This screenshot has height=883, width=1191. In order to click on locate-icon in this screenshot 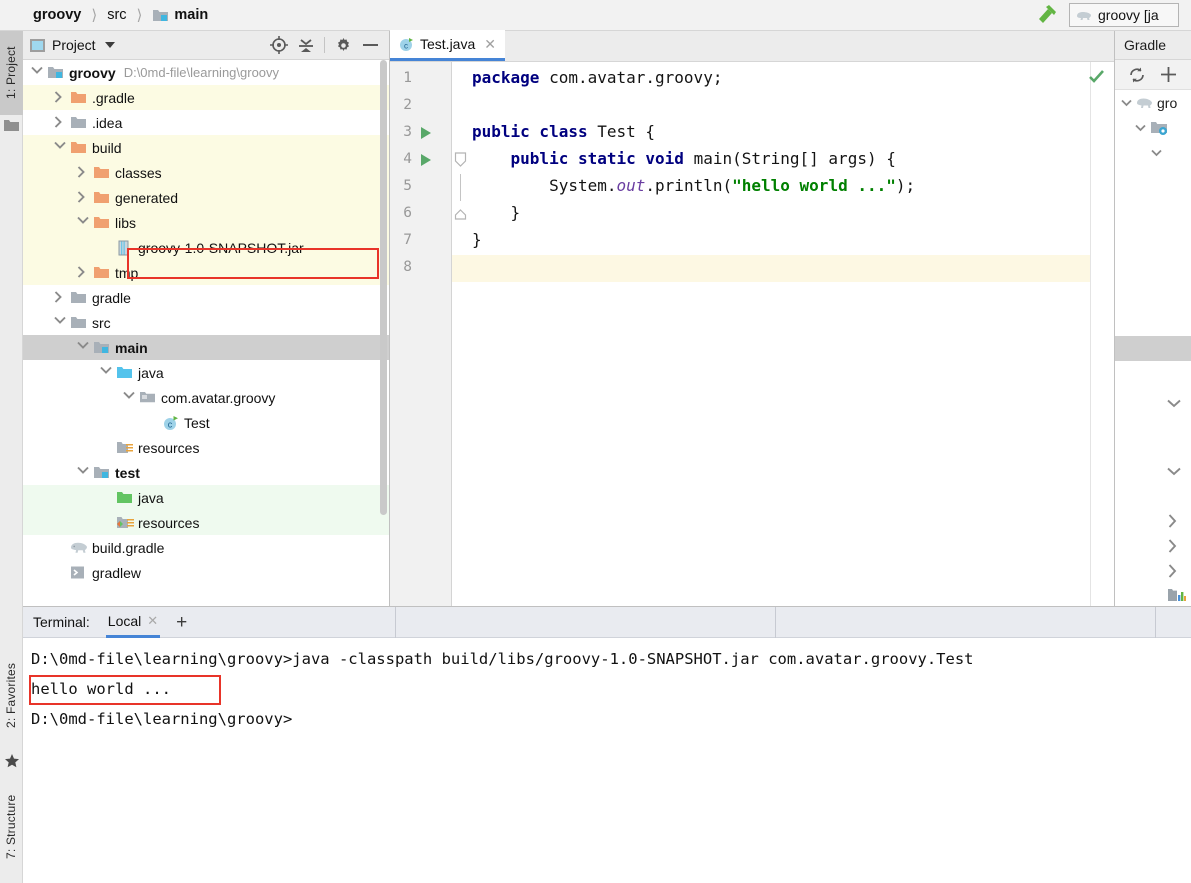, I will do `click(279, 45)`.